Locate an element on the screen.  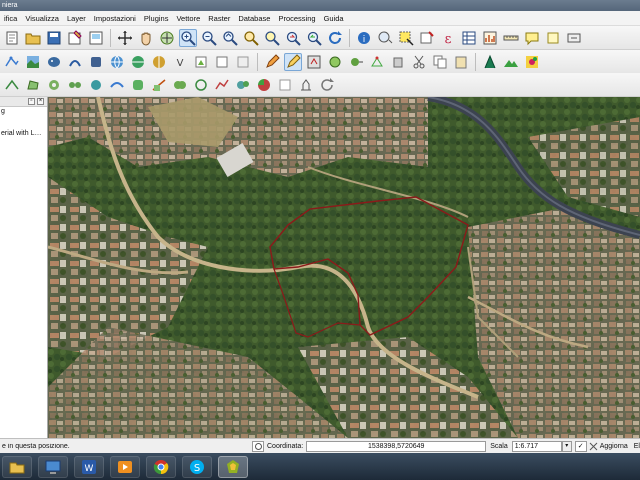
qgis-icon is located at coordinates (233, 466).